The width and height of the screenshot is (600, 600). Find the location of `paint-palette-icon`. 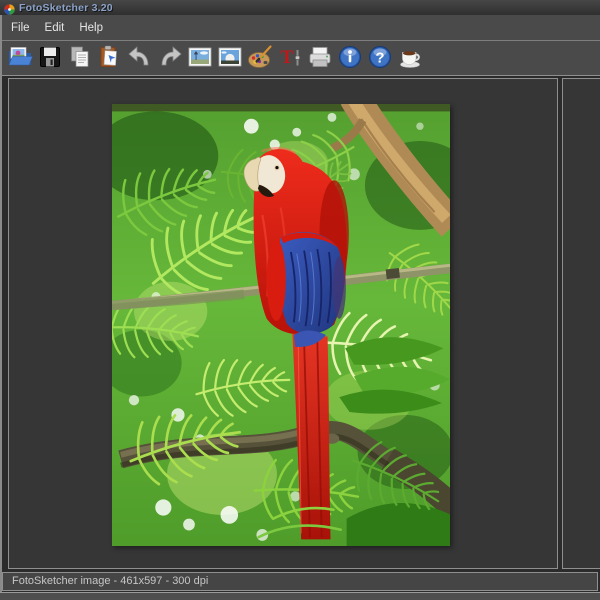

paint-palette-icon is located at coordinates (260, 56).